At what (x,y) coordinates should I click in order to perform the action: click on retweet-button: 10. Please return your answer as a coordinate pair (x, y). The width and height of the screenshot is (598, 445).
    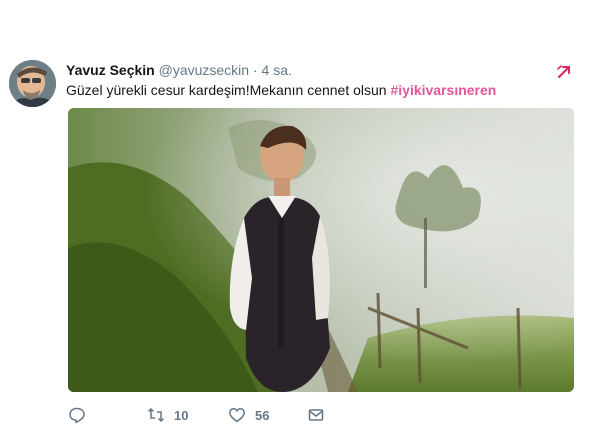
    Looking at the image, I should click on (167, 415).